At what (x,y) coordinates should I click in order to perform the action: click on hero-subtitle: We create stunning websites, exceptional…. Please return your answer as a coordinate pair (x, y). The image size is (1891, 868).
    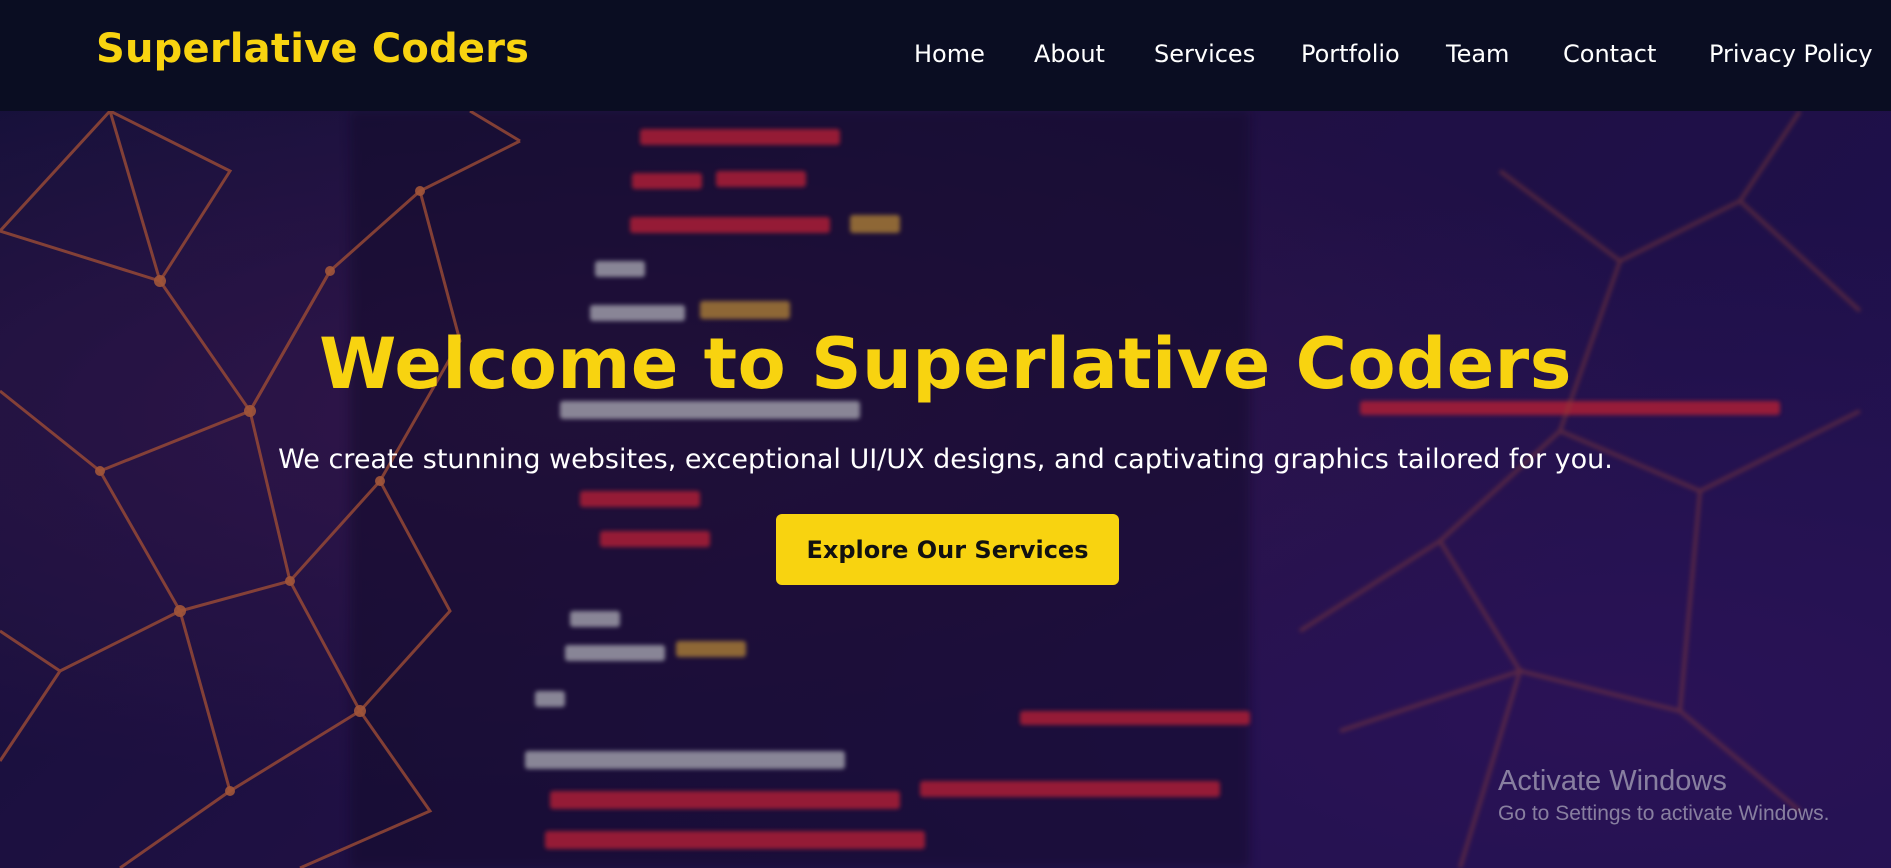
    Looking at the image, I should click on (945, 459).